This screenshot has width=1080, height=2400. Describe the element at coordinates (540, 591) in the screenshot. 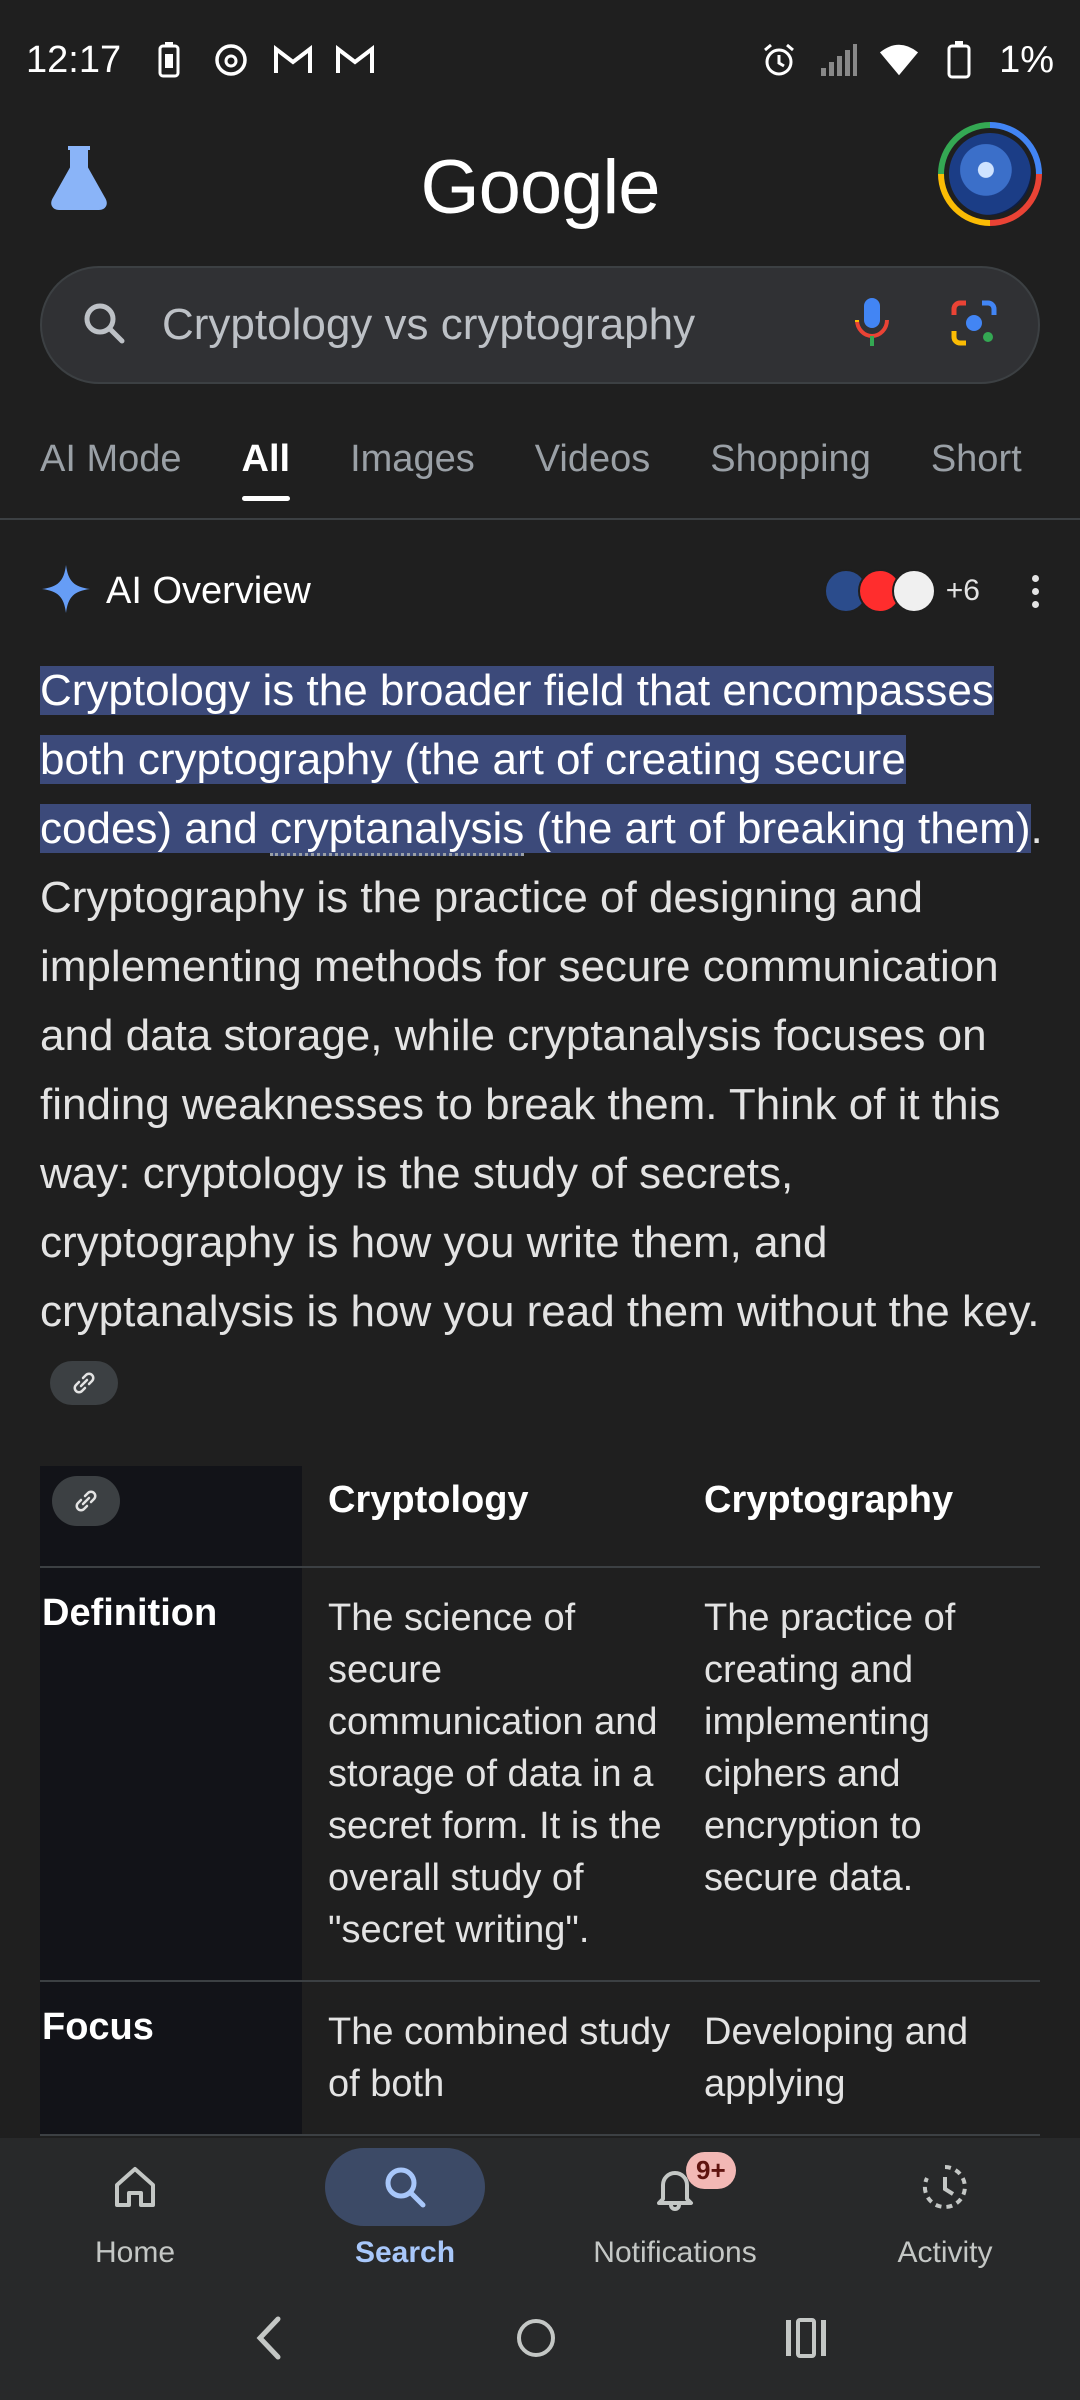

I see `ai-overview-header: AI Overview +6` at that location.